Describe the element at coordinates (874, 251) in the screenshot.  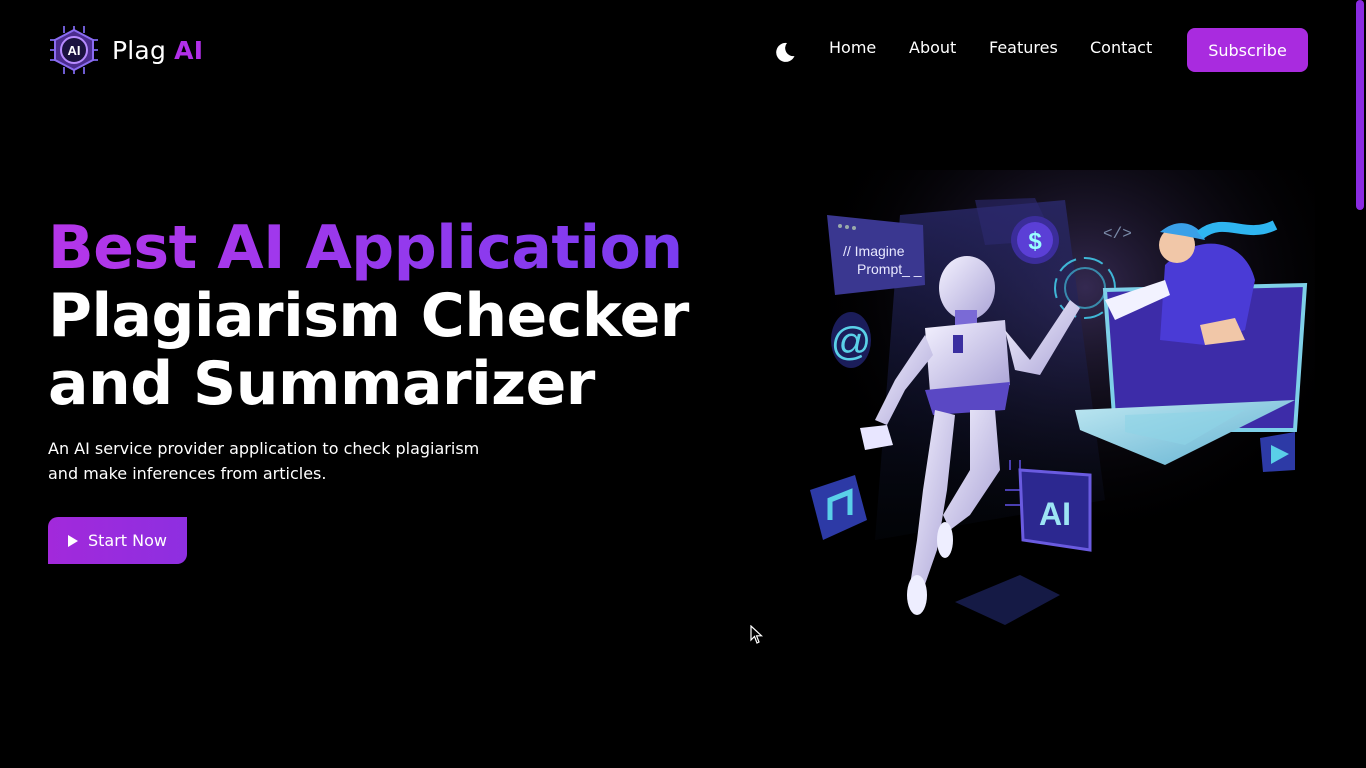
I see `svg-text: // Imagine` at that location.